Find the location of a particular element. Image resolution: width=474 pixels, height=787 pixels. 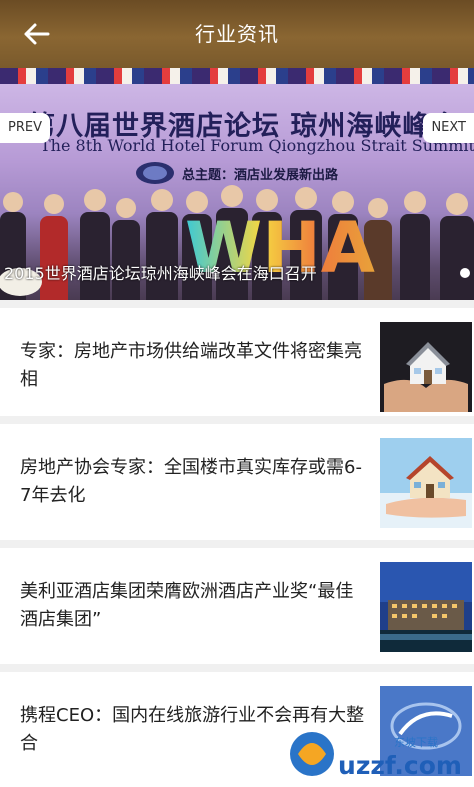

house-in-hands-image is located at coordinates (426, 367).